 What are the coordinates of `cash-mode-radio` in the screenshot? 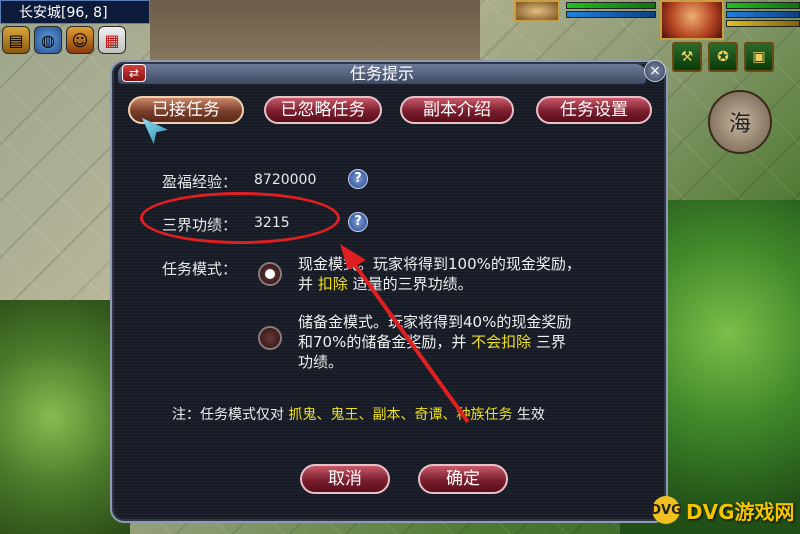 It's located at (270, 274).